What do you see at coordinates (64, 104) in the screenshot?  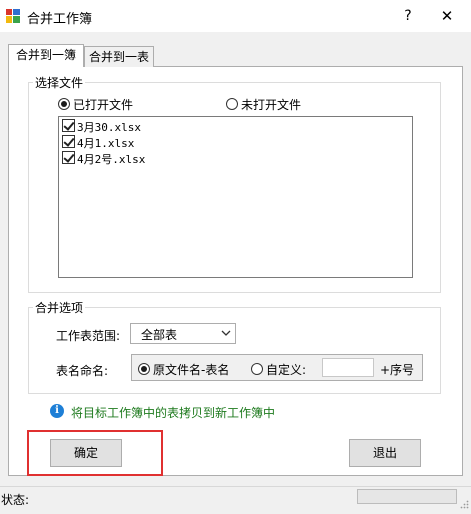 I see `opened-files-radio` at bounding box center [64, 104].